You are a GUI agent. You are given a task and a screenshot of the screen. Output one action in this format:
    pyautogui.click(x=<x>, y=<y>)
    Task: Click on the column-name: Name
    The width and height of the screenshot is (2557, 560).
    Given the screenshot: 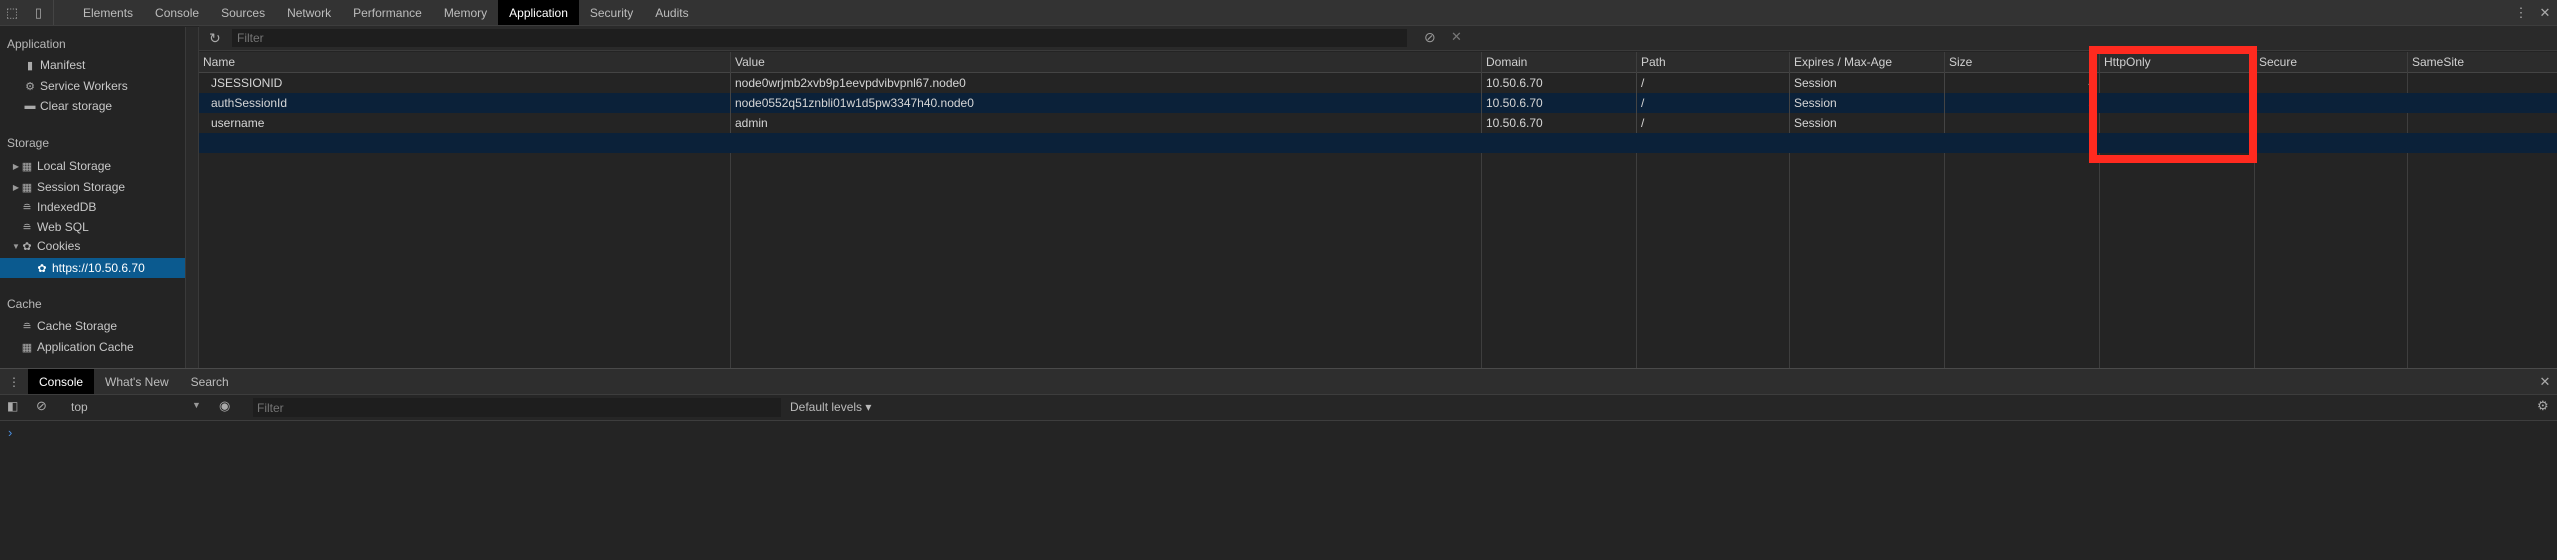 What is the action you would take?
    pyautogui.click(x=464, y=62)
    